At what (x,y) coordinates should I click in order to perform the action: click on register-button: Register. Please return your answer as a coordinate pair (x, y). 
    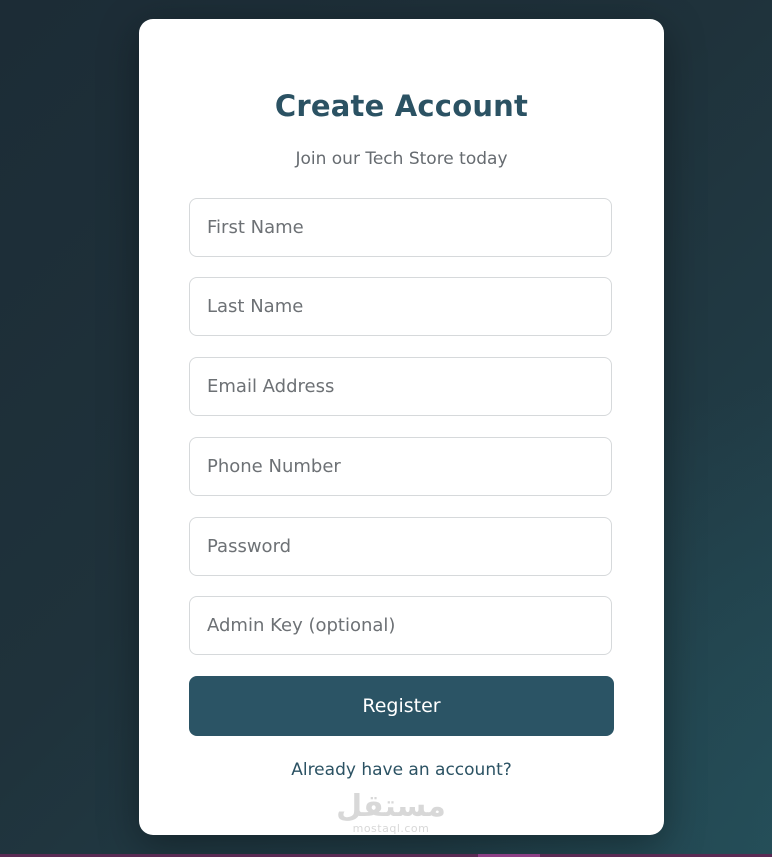
    Looking at the image, I should click on (401, 706).